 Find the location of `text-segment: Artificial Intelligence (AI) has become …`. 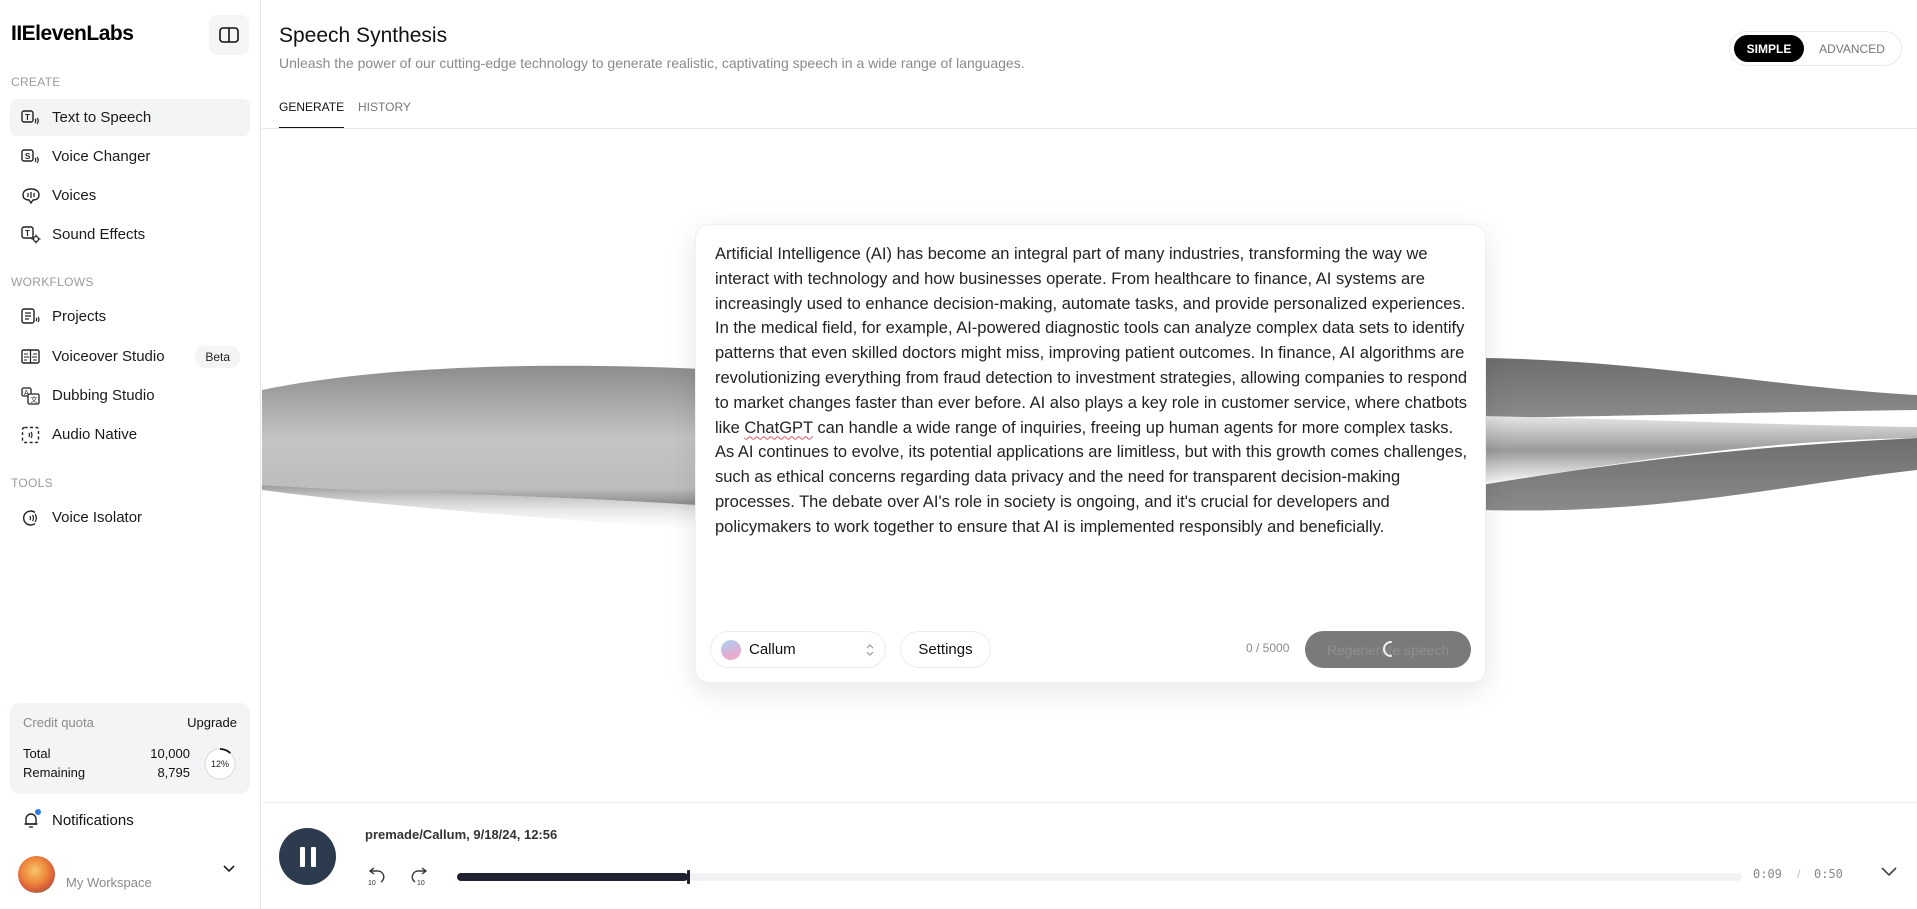

text-segment: Artificial Intelligence (AI) has become … is located at coordinates (1091, 341).